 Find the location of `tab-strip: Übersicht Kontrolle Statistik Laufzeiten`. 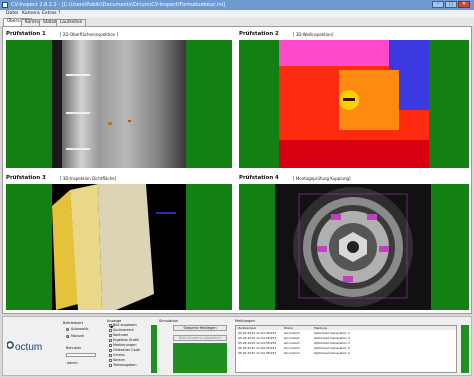

tab-strip: Übersicht Kontrolle Statistik Laufzeiten is located at coordinates (237, 22).